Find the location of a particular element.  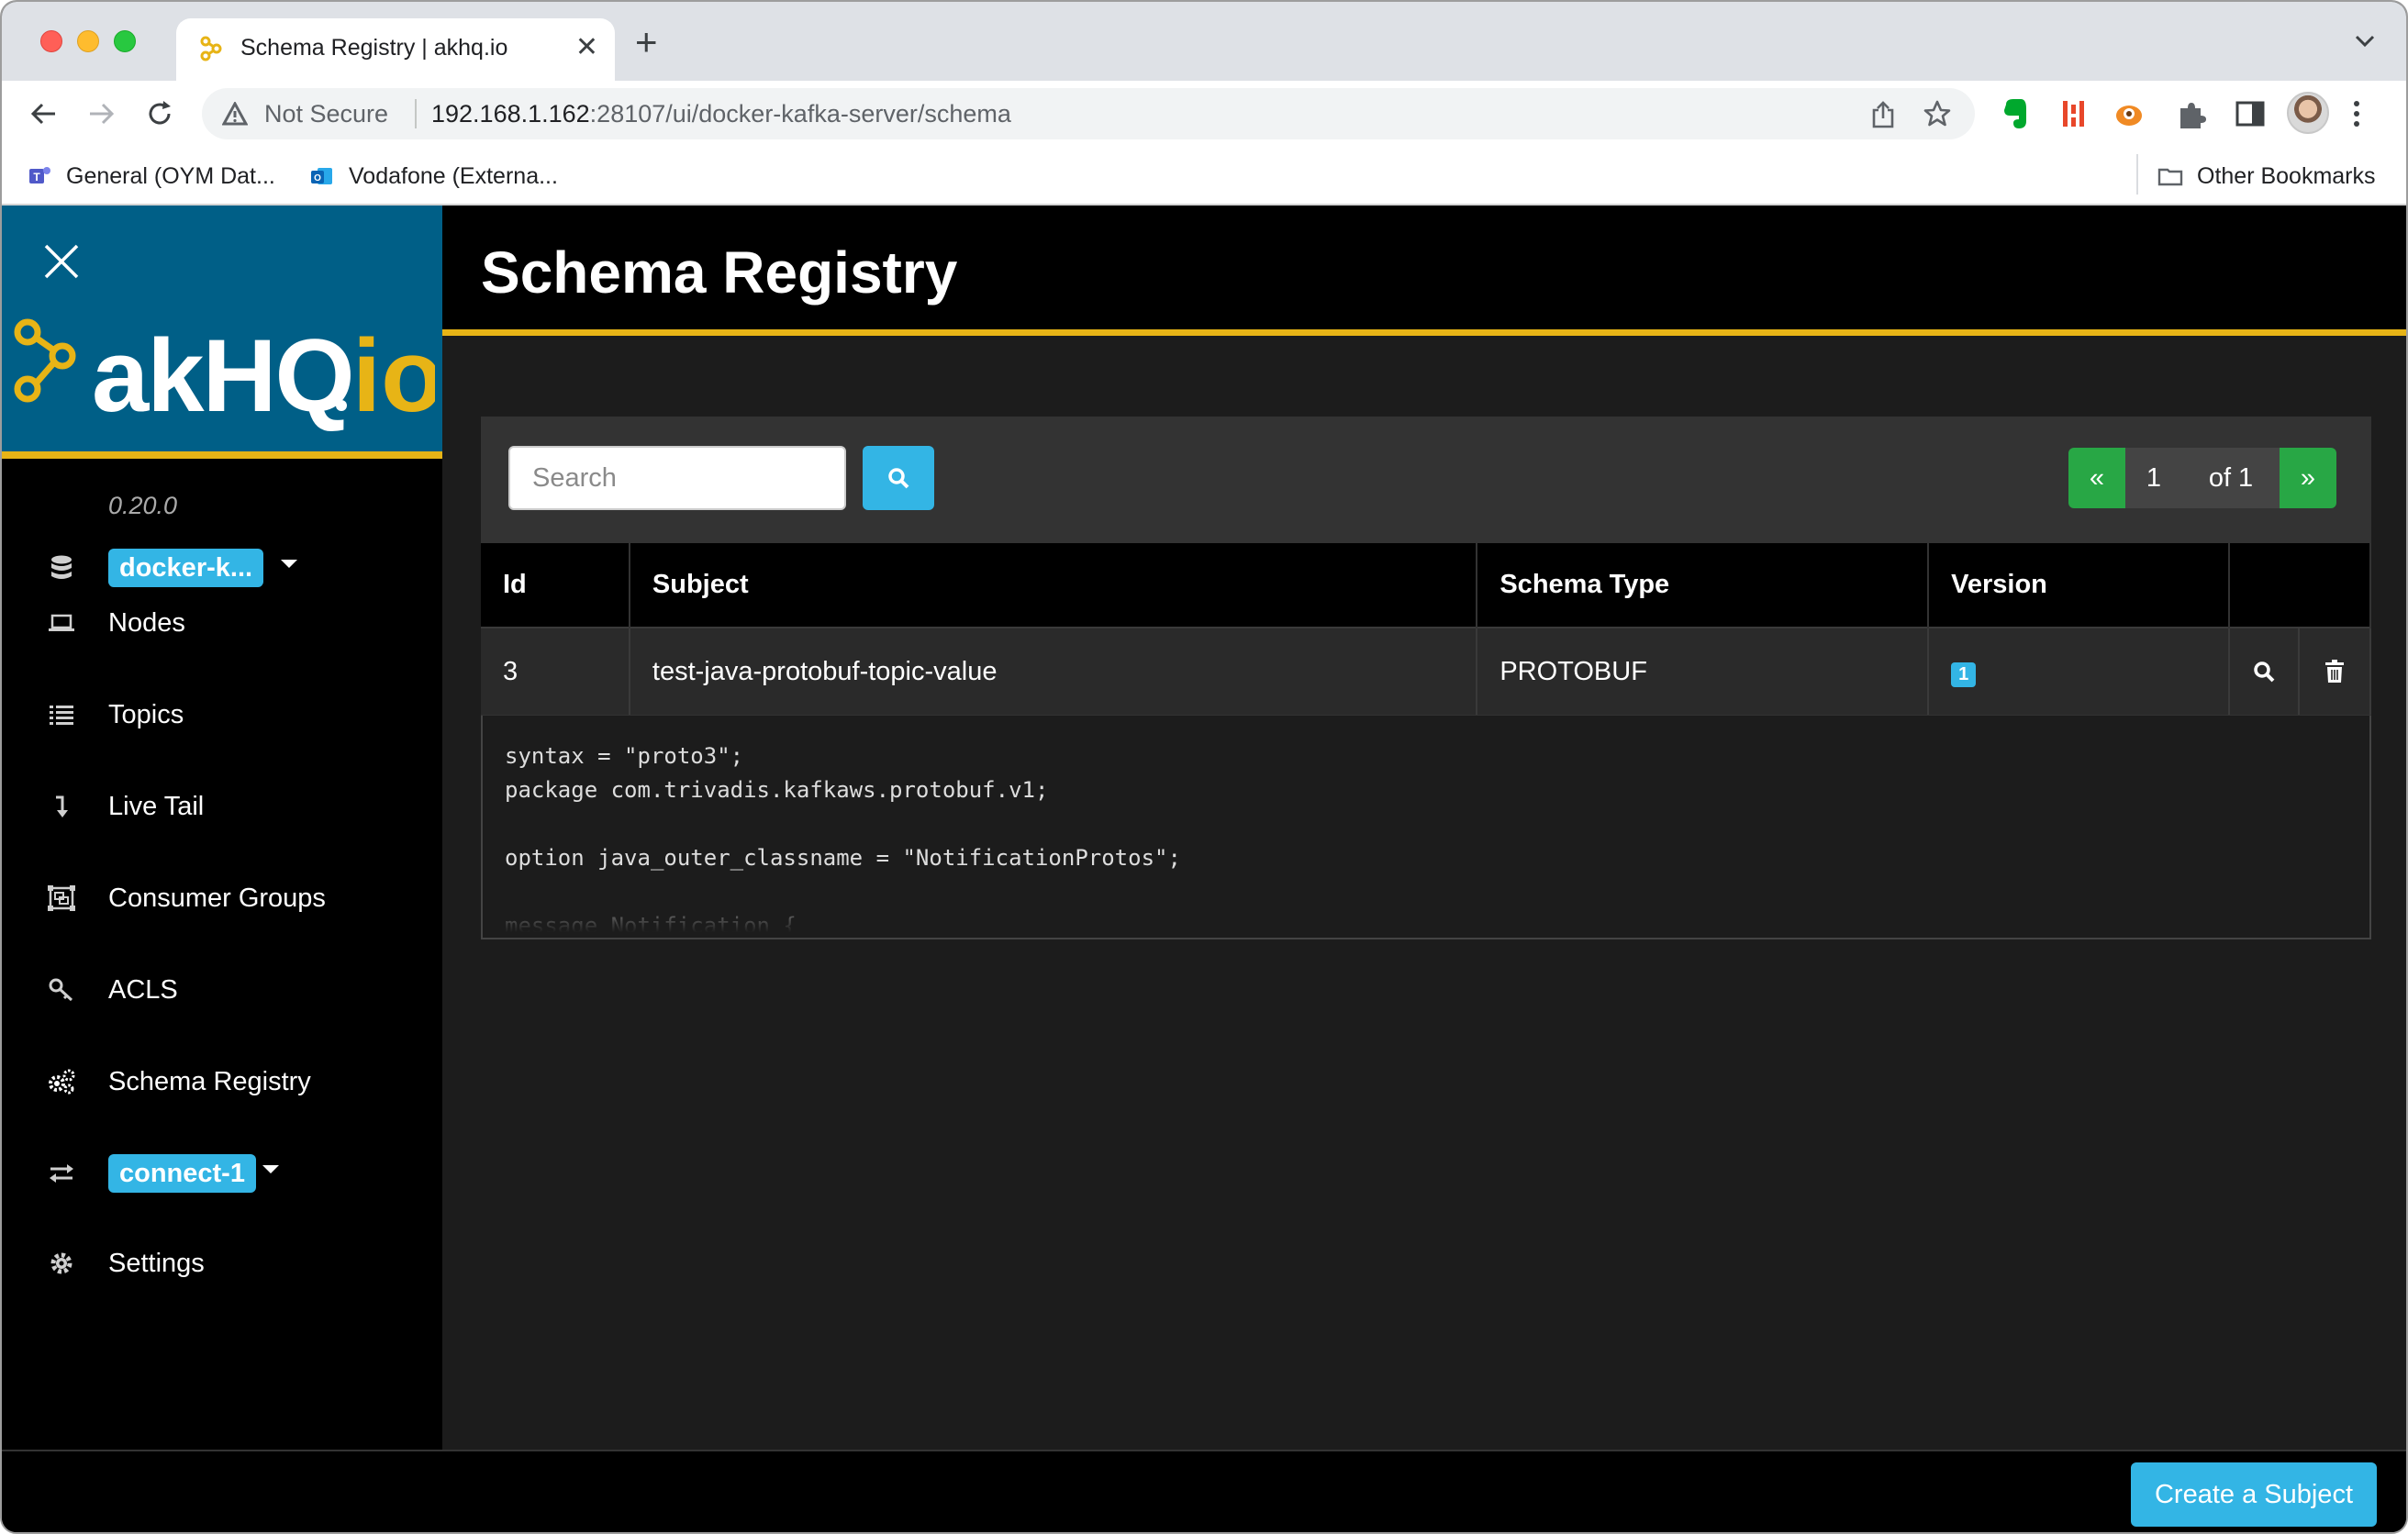

pagination-next-button: » is located at coordinates (2308, 478).